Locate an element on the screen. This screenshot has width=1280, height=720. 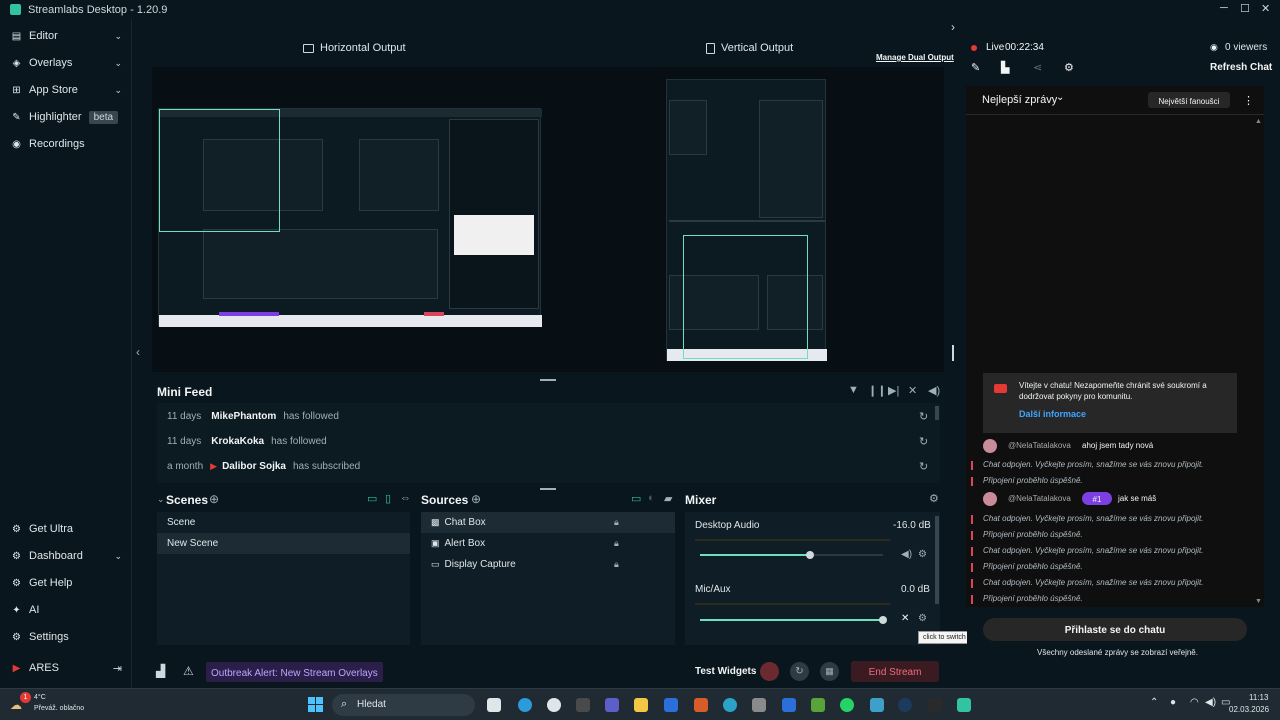
mic-icon: ● is located at coordinates (1173, 702).